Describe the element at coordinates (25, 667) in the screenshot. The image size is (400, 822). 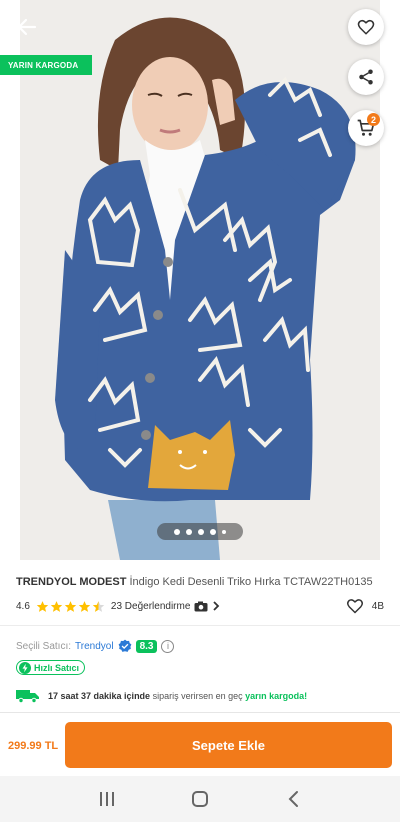
I see `lightning-icon` at that location.